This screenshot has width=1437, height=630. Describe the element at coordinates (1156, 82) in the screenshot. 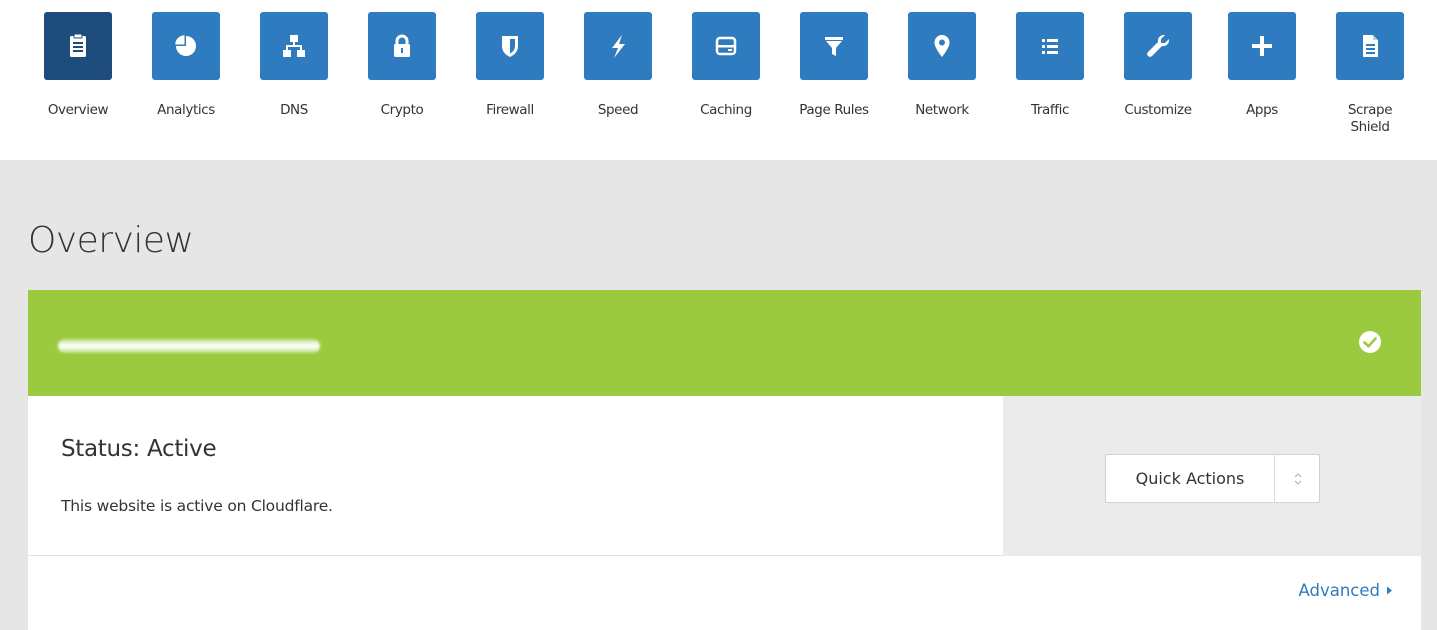

I see `nav-item-customize: Customize` at that location.